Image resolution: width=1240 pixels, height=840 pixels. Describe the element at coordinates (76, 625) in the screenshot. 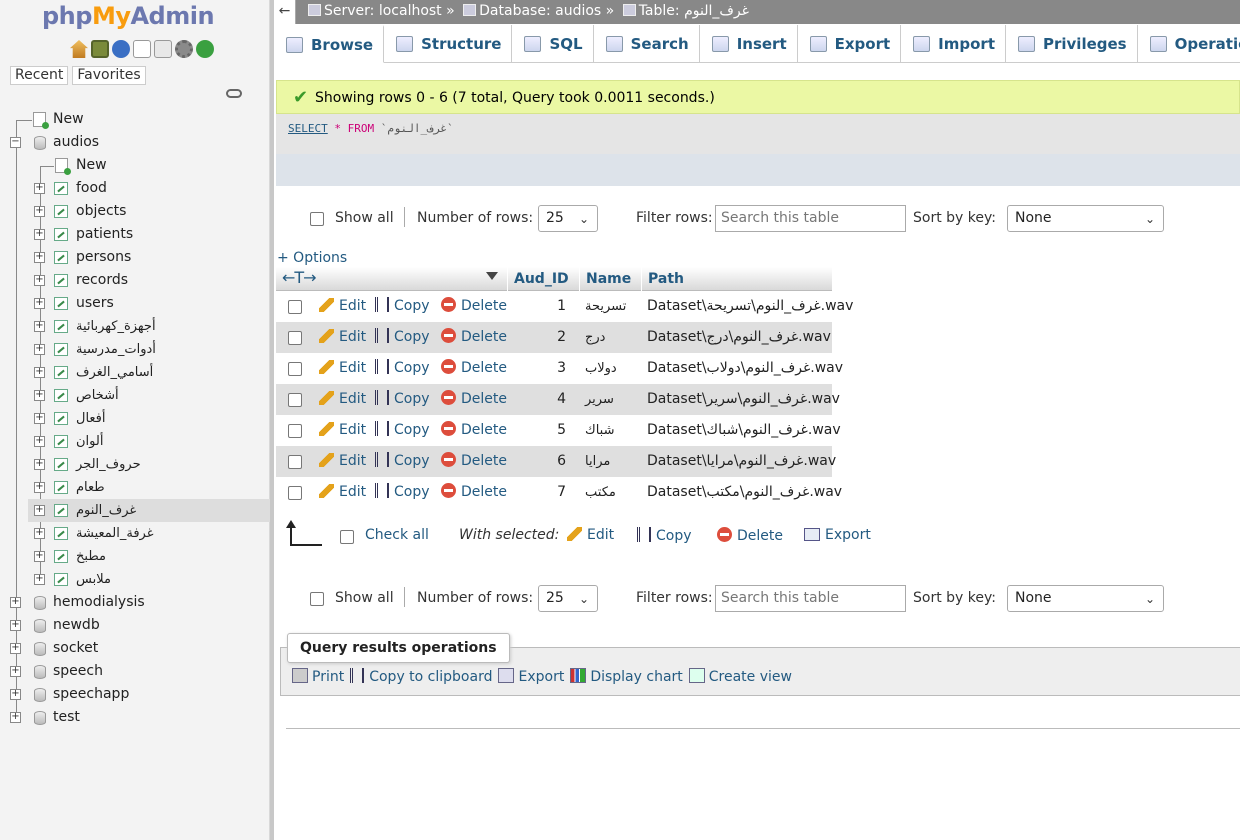

I see `tree-item-database: newdb` at that location.